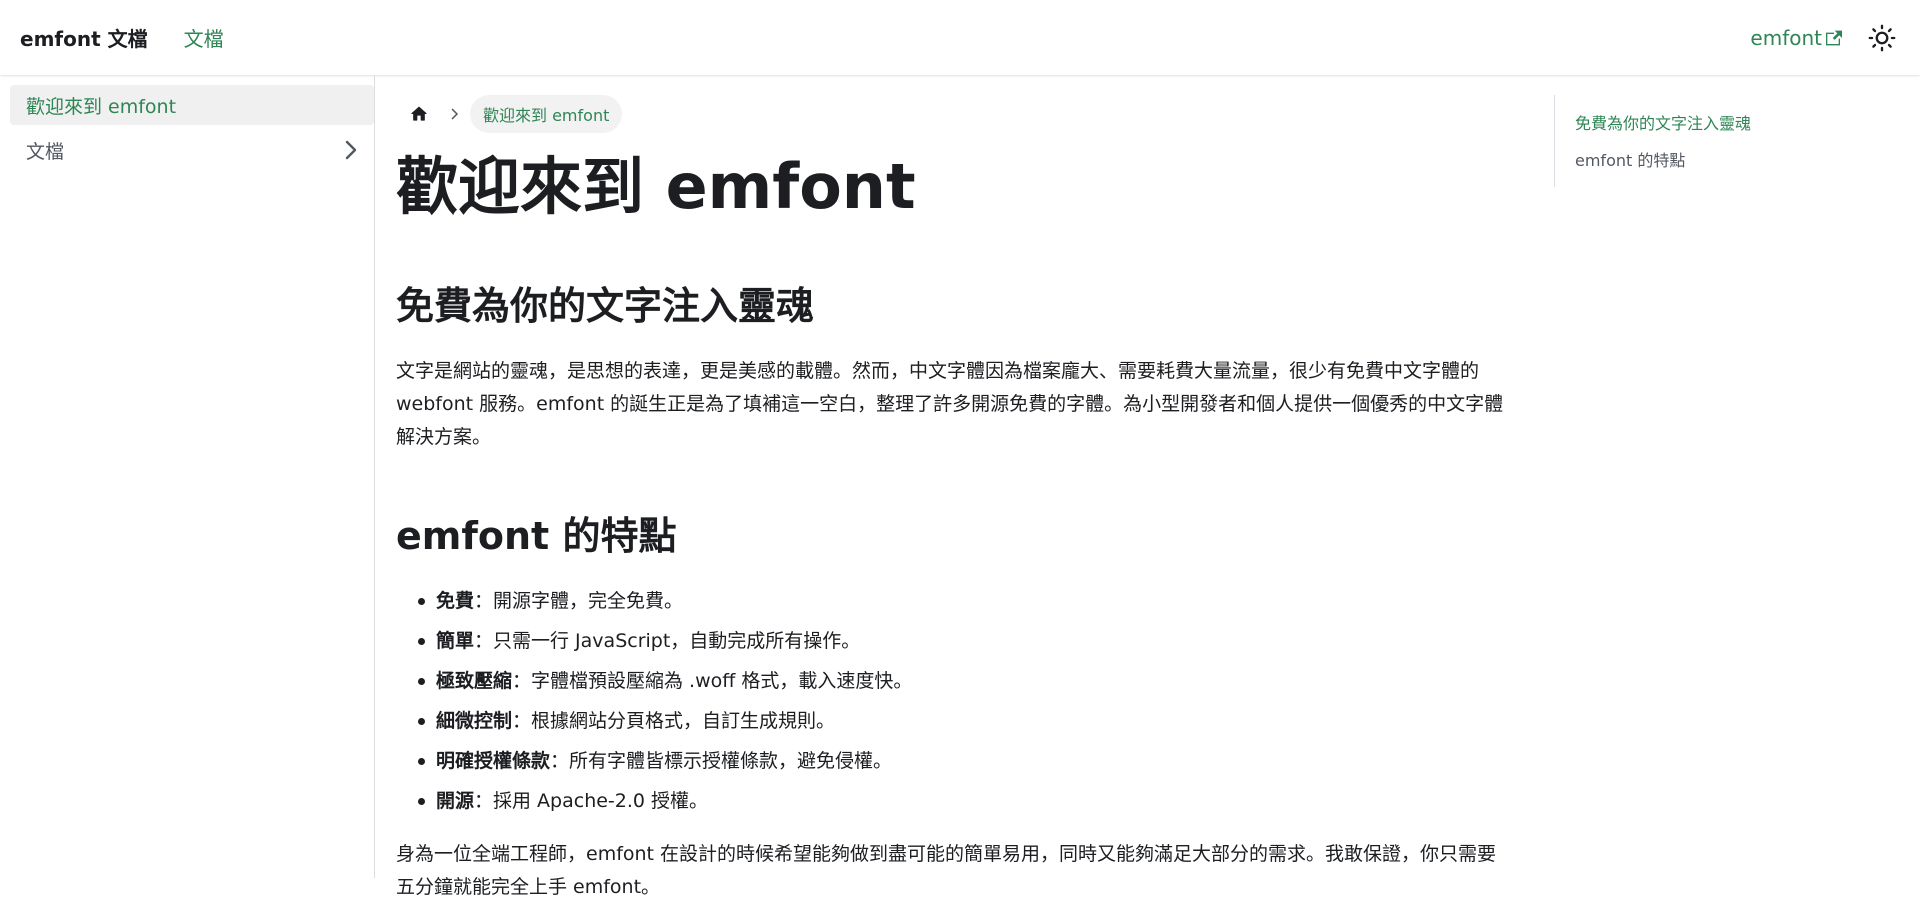 This screenshot has width=1920, height=904. I want to click on feature-term: 簡單, so click(455, 641).